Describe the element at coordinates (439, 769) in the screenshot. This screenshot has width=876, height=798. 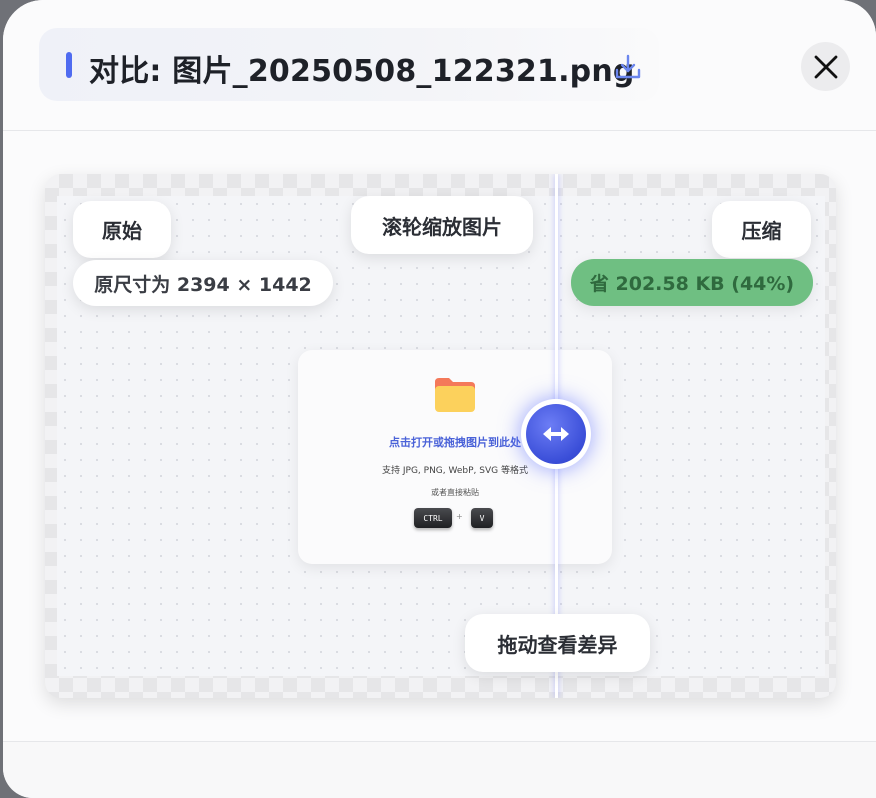
I see `dialog-footer` at that location.